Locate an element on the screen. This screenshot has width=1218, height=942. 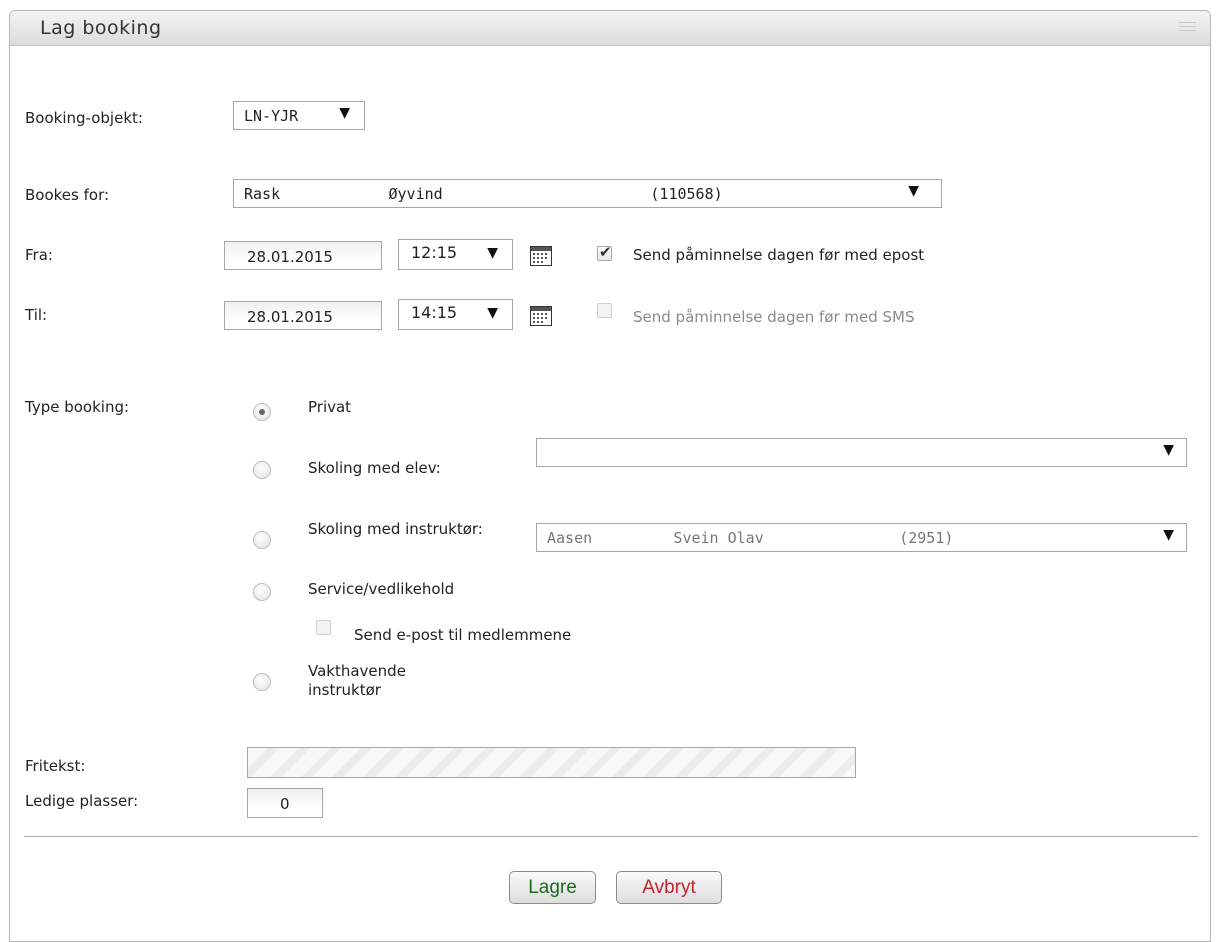
free-seats-input: 0 is located at coordinates (285, 803).